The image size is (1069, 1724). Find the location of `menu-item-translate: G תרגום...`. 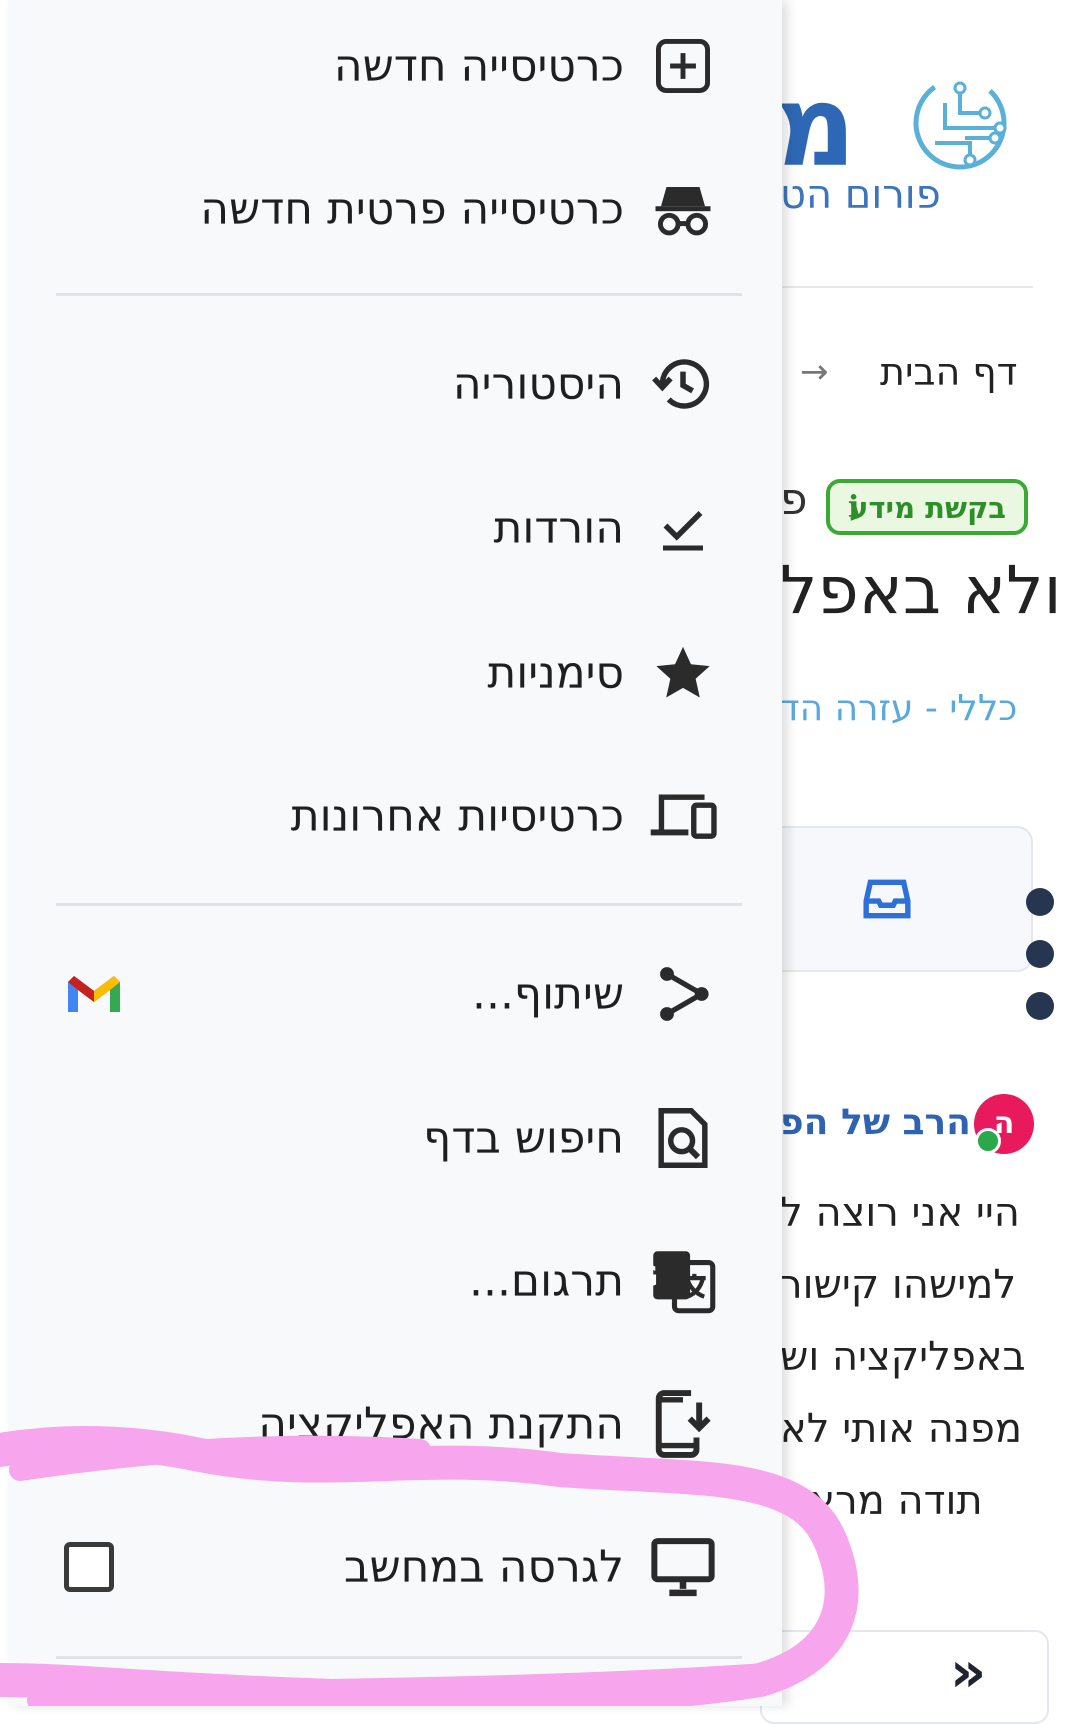

menu-item-translate: G תרגום... is located at coordinates (395, 1281).